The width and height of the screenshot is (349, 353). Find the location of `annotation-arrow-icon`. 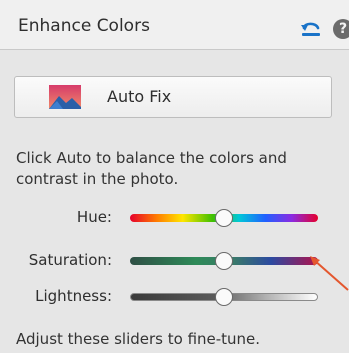

annotation-arrow-icon is located at coordinates (329, 273).